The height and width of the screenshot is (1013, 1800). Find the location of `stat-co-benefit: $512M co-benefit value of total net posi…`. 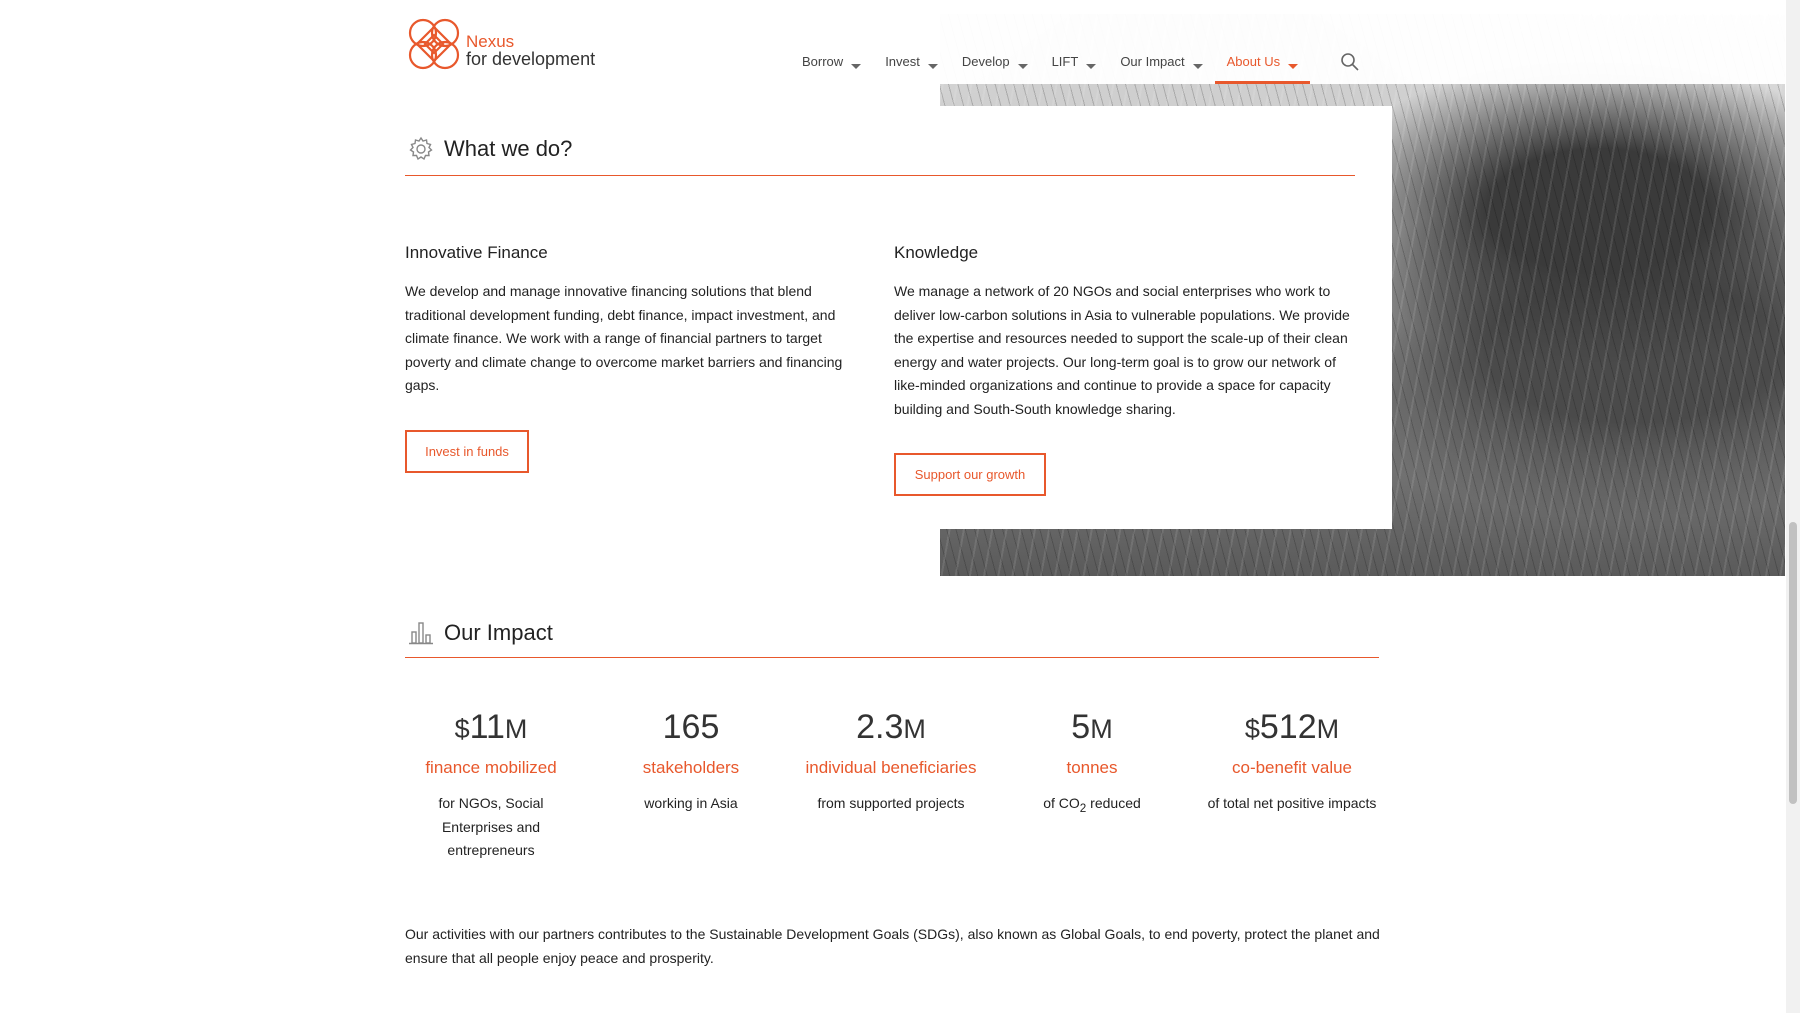

stat-co-benefit: $512M co-benefit value of total net posi… is located at coordinates (1292, 762).